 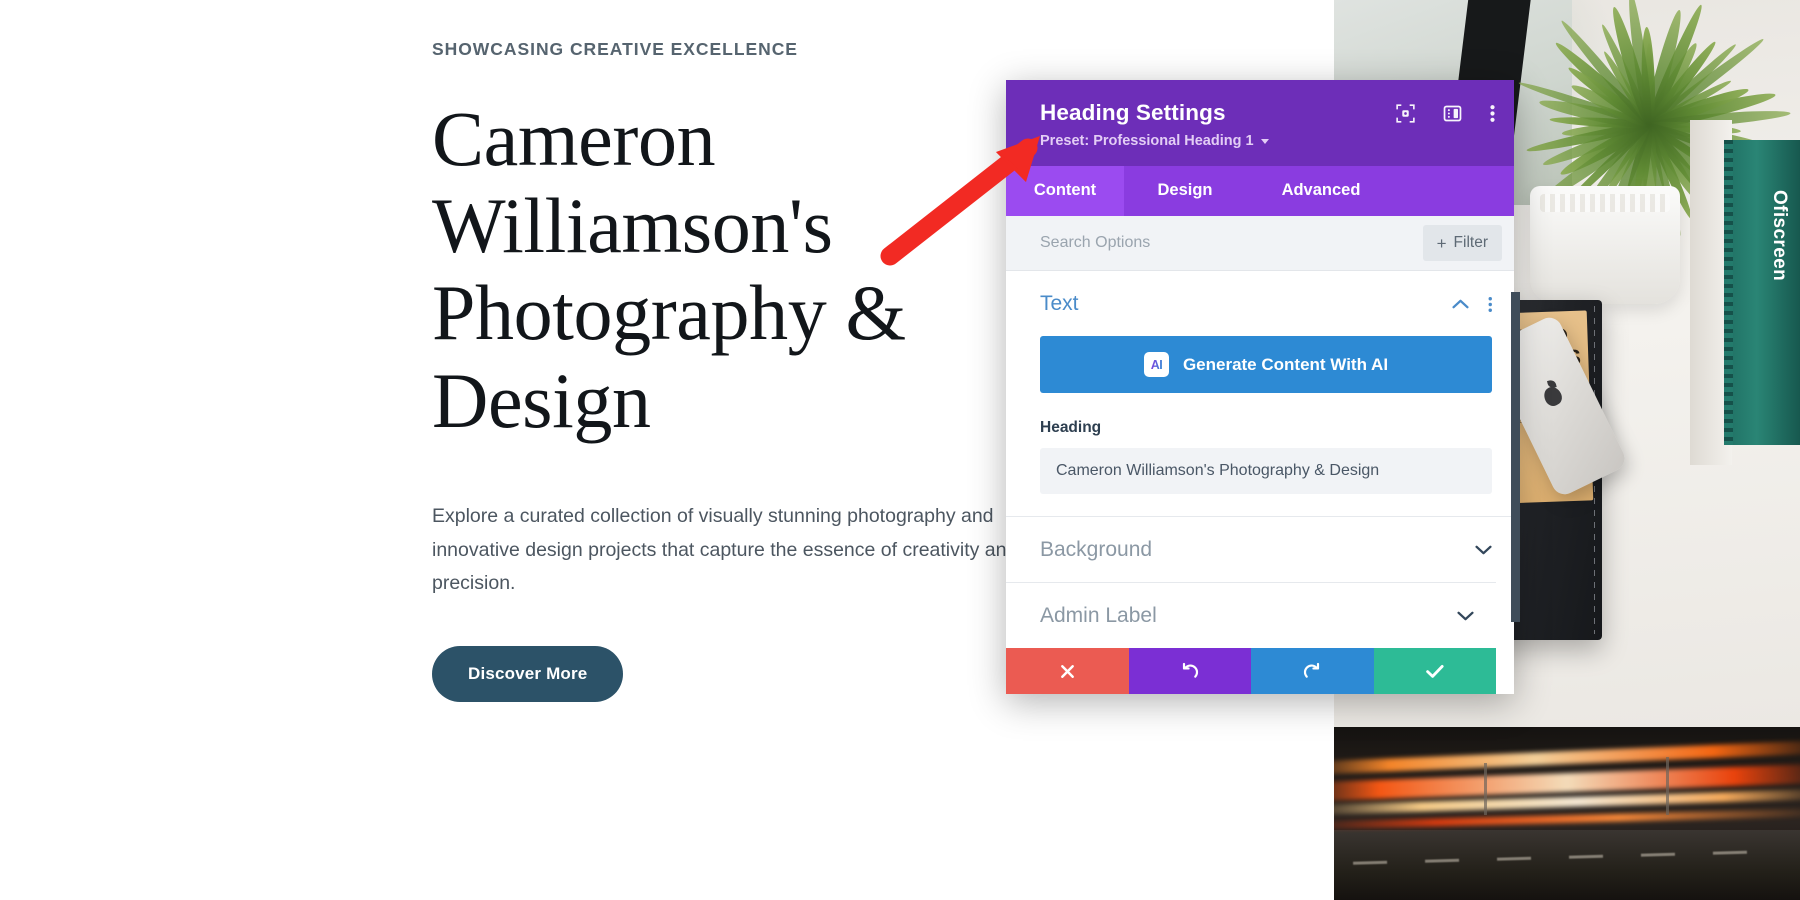 I want to click on section-background-header: Background, so click(x=1260, y=549).